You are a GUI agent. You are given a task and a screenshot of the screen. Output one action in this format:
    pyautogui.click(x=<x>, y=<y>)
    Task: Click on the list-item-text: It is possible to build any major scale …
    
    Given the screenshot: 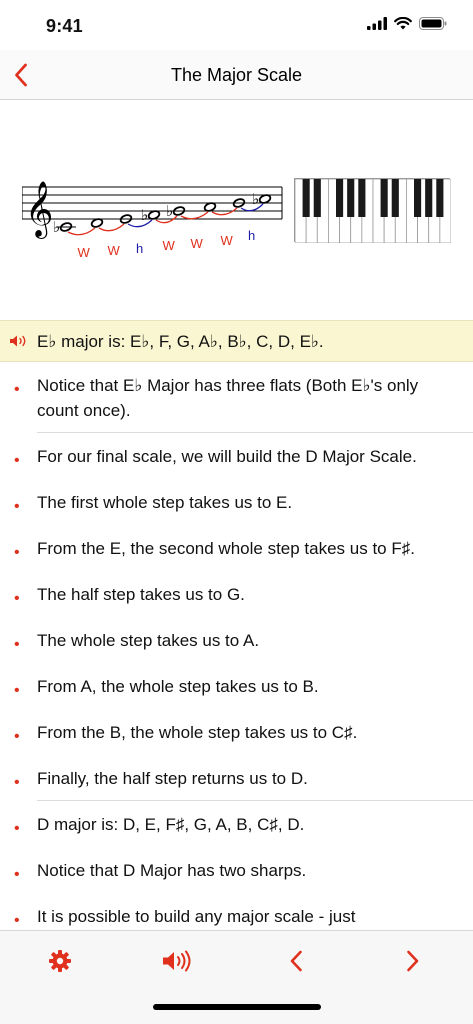 What is the action you would take?
    pyautogui.click(x=196, y=916)
    